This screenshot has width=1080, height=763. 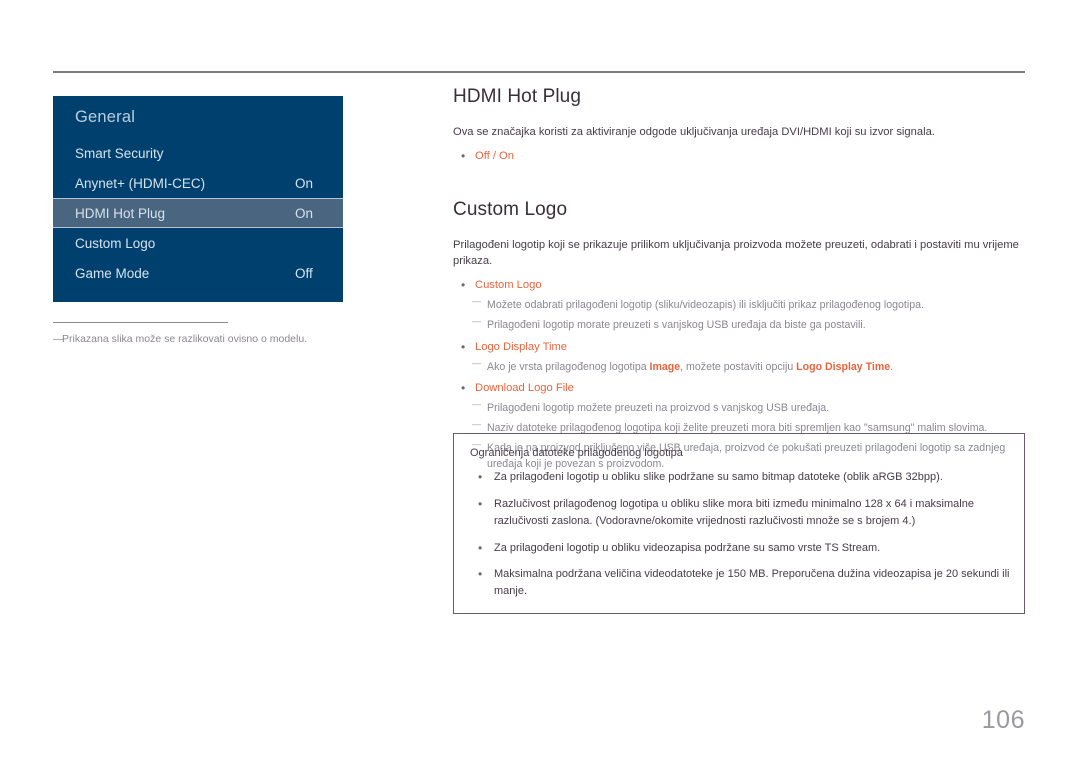 What do you see at coordinates (198, 295) in the screenshot?
I see `osd-panel-bottom-padding` at bounding box center [198, 295].